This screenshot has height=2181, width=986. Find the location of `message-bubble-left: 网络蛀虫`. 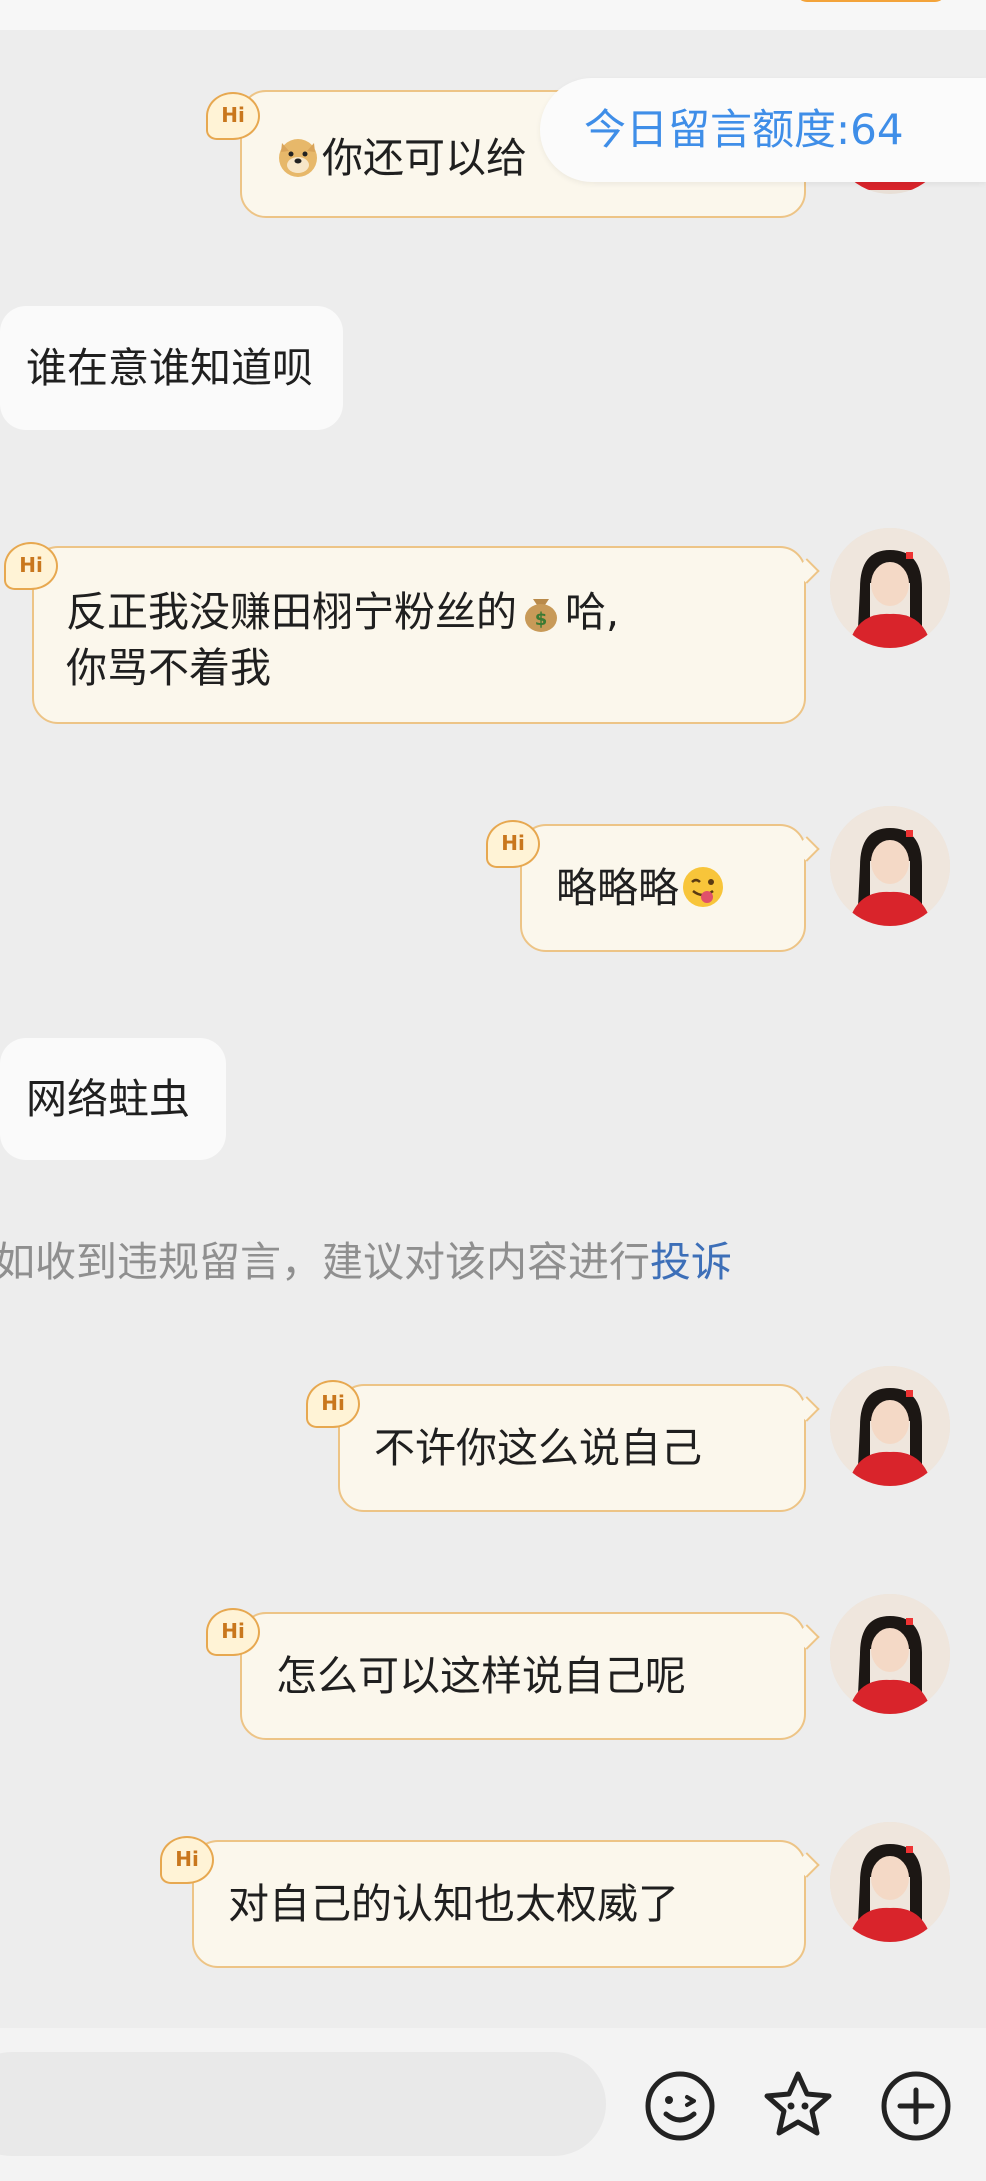

message-bubble-left: 网络蛀虫 is located at coordinates (113, 1099).